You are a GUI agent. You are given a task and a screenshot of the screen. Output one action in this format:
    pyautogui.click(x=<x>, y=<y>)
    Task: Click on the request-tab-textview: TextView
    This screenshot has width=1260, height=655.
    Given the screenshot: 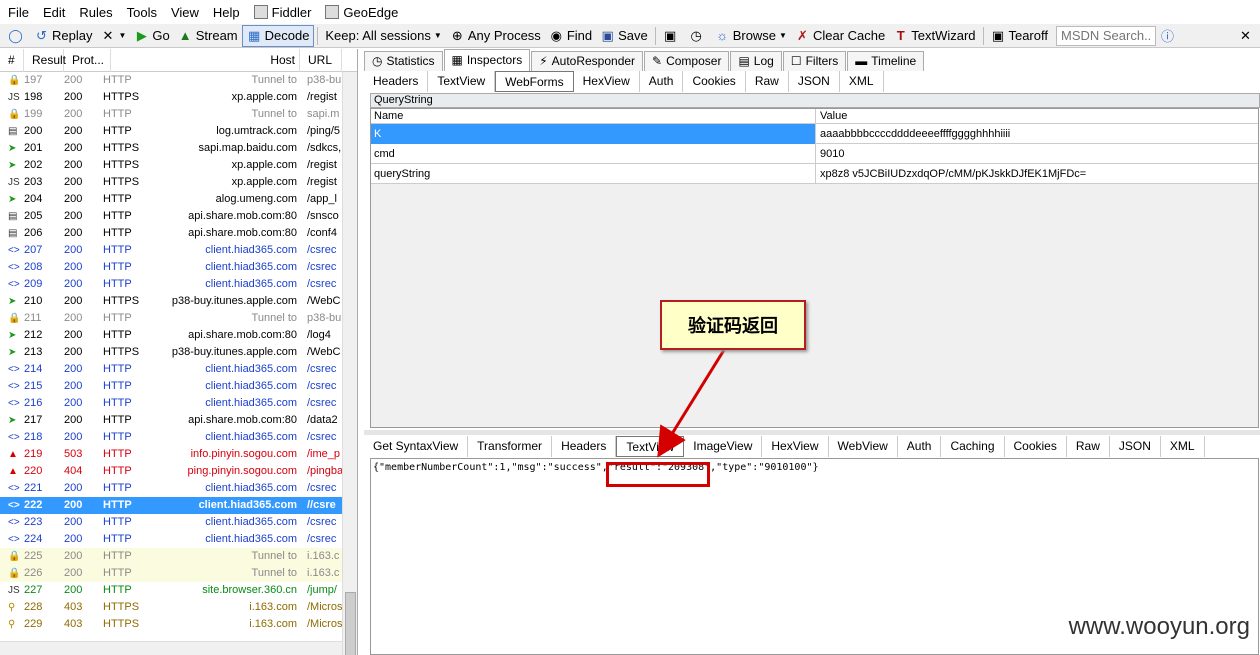 What is the action you would take?
    pyautogui.click(x=462, y=81)
    